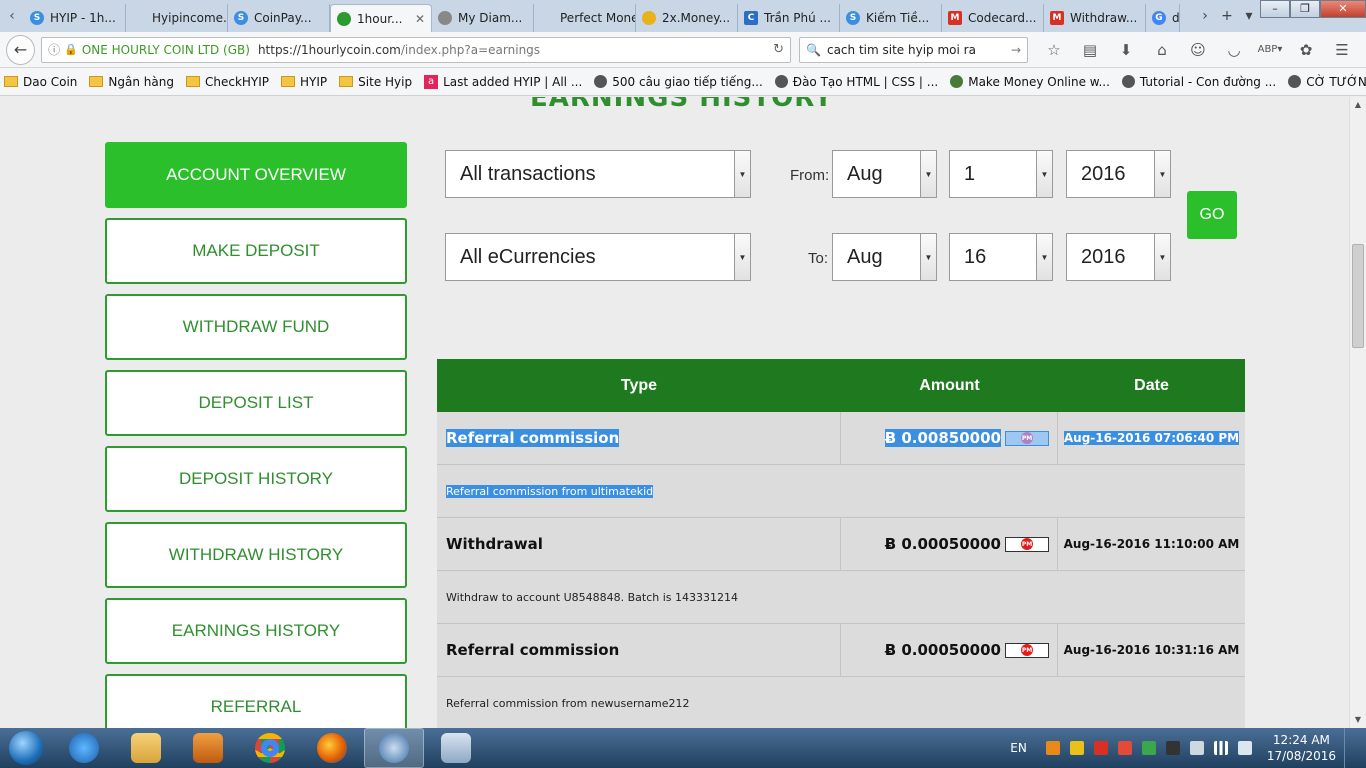 The width and height of the screenshot is (1366, 768). Describe the element at coordinates (54, 49) in the screenshot. I see `info-icon: ⓘ` at that location.